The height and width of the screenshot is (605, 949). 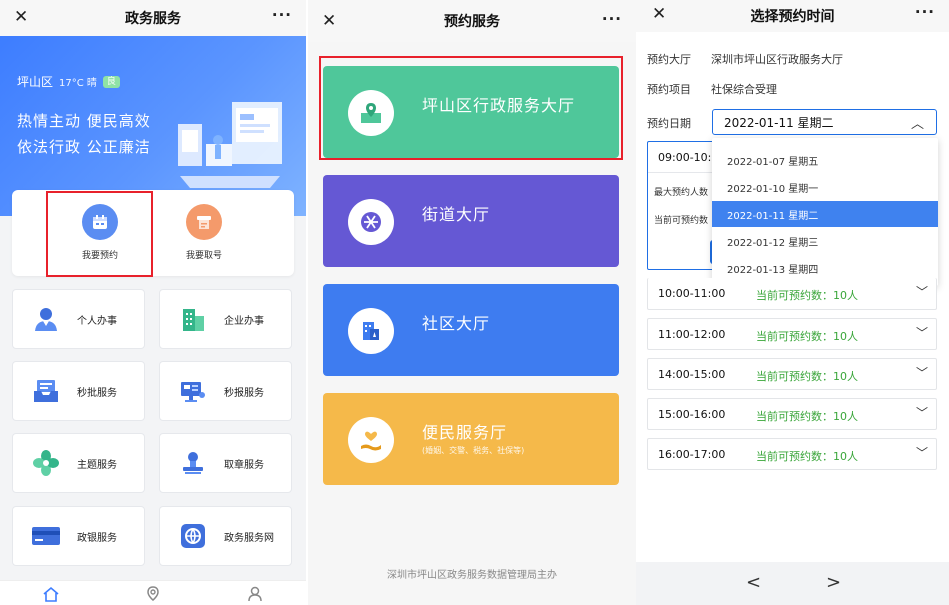 I want to click on date-select-value: 2022-01-11 星期二, so click(x=779, y=122).